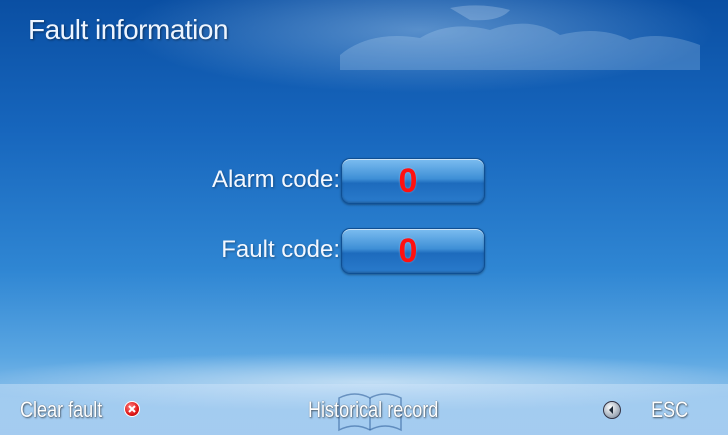  What do you see at coordinates (280, 249) in the screenshot?
I see `fault-code-label: Fault code:` at bounding box center [280, 249].